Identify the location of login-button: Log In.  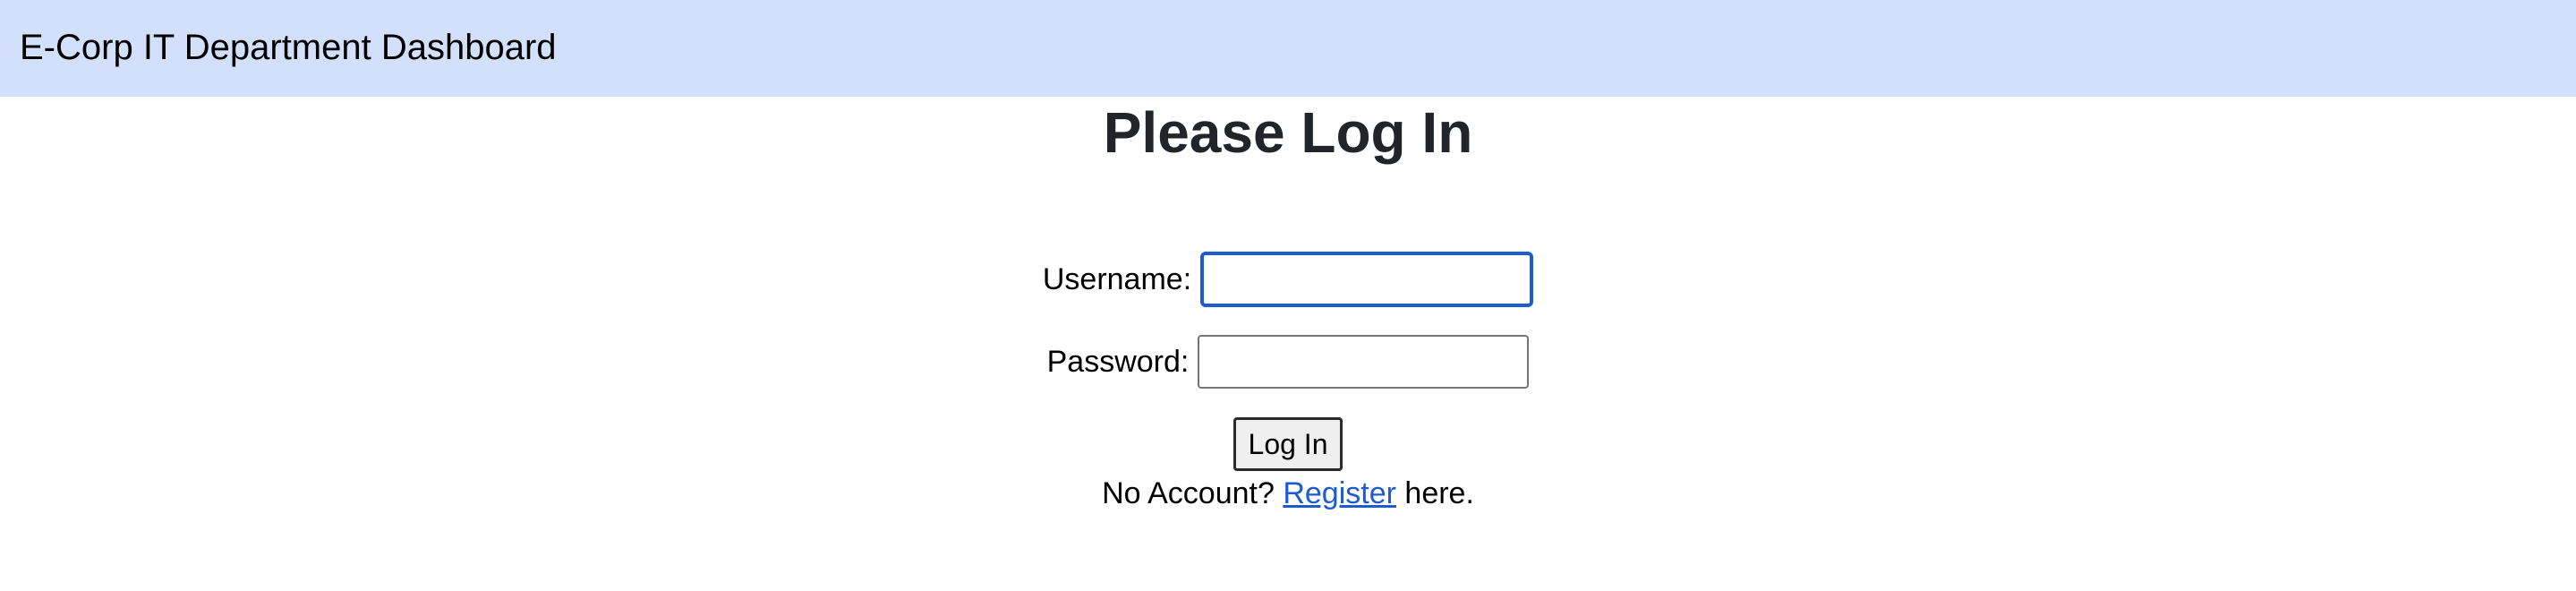
(1288, 444).